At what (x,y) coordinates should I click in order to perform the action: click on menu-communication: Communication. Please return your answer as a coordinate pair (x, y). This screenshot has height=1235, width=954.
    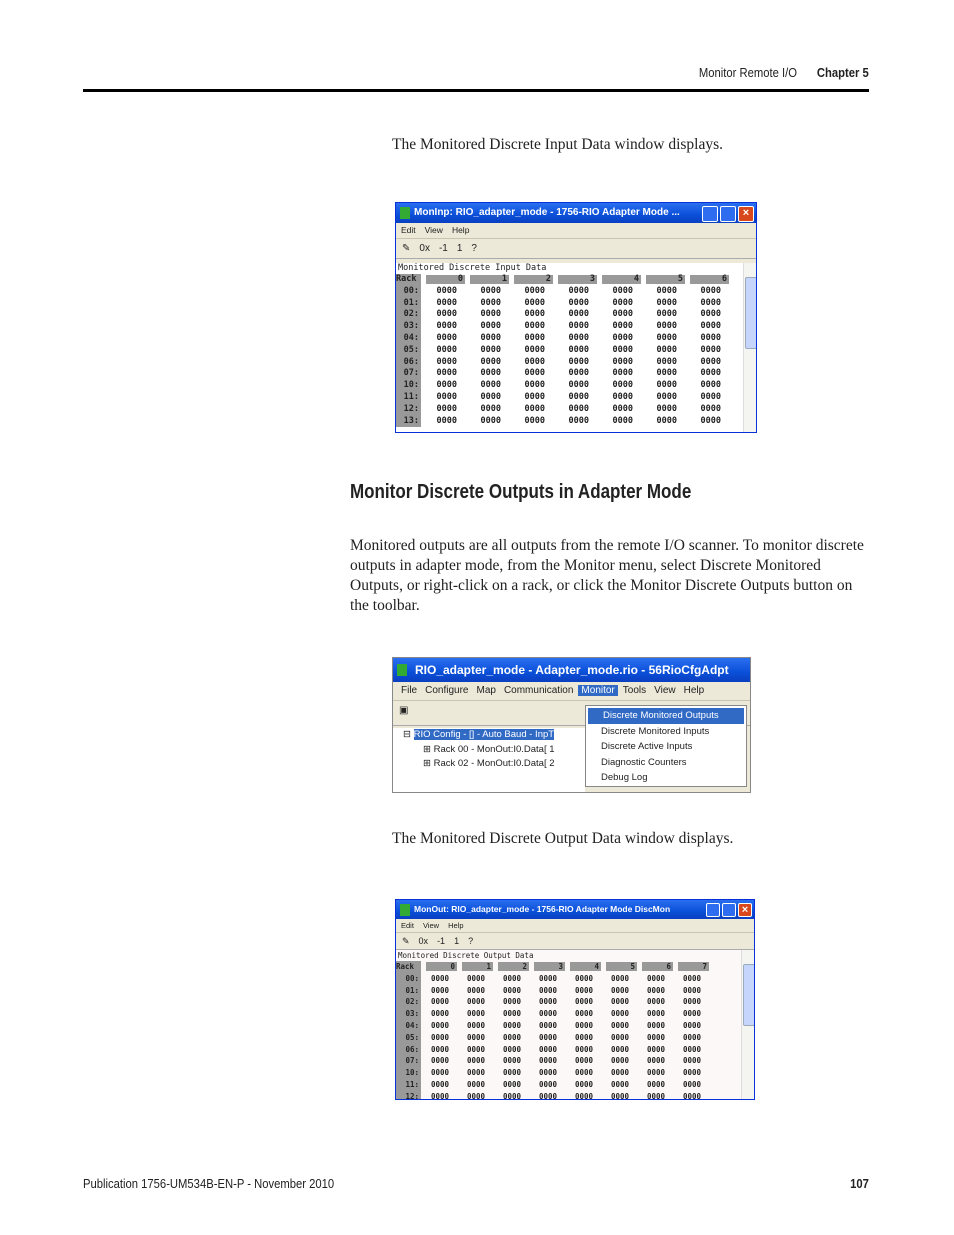
    Looking at the image, I should click on (538, 690).